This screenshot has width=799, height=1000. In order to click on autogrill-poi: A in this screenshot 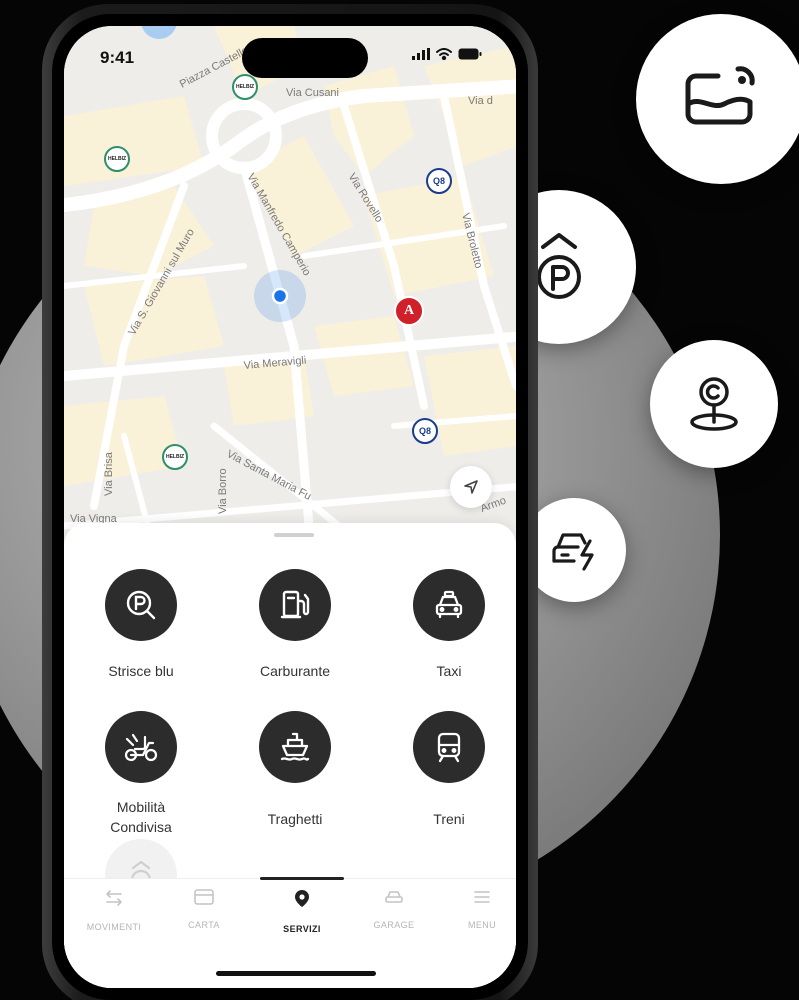, I will do `click(409, 311)`.